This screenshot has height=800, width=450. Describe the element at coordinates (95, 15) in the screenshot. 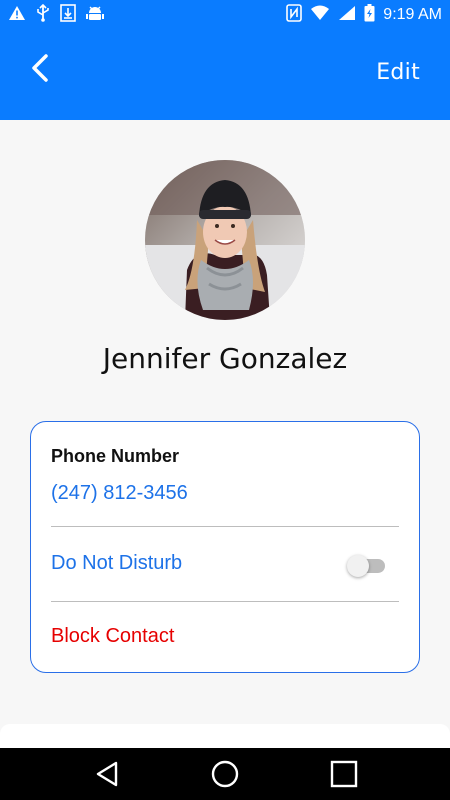

I see `android-debug-icon` at that location.